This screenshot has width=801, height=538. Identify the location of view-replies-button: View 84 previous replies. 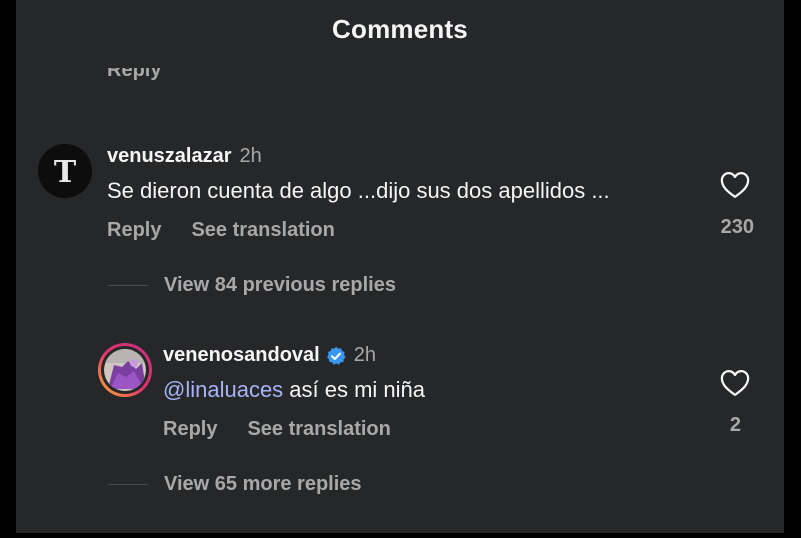
(252, 285).